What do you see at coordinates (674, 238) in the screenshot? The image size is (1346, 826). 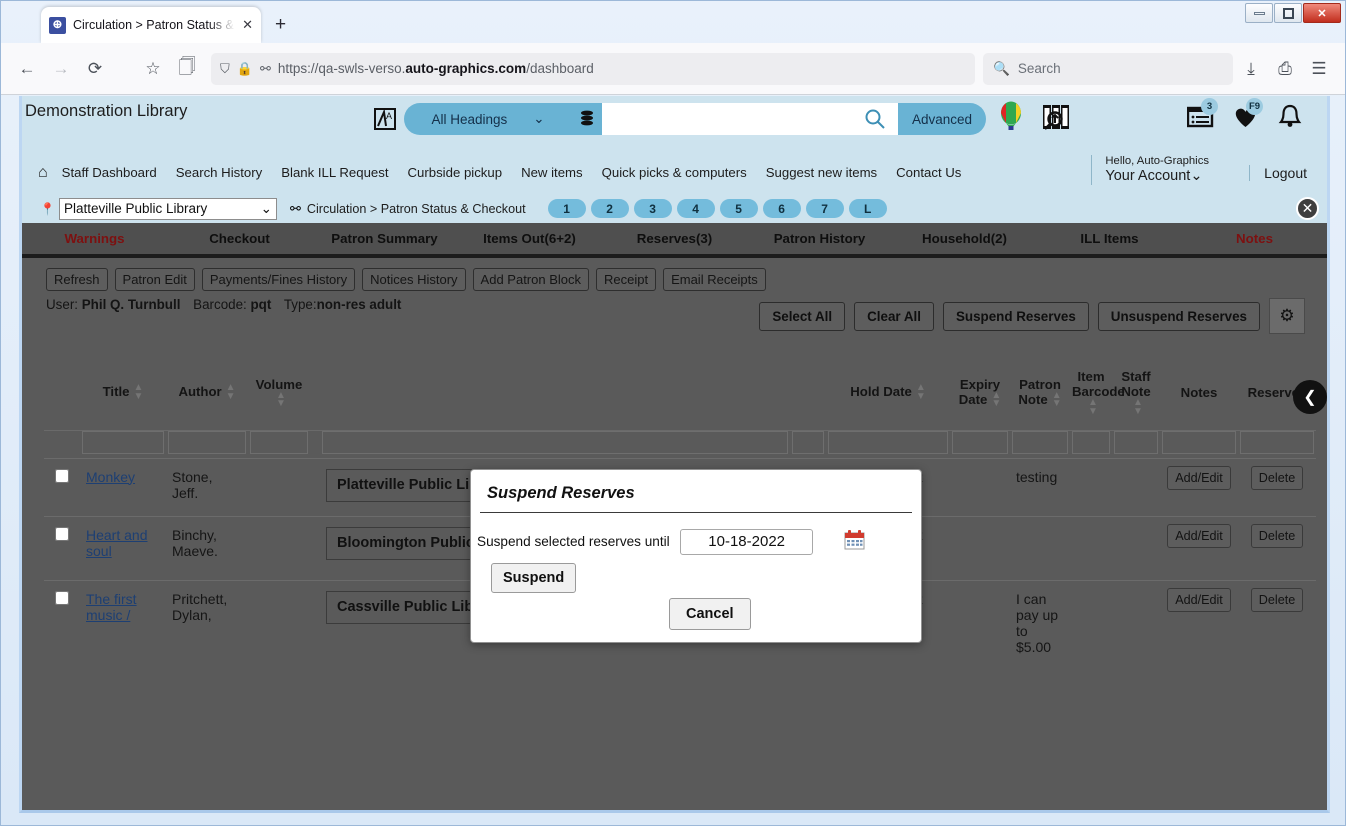 I see `tab-reserves: Reserves(3)` at bounding box center [674, 238].